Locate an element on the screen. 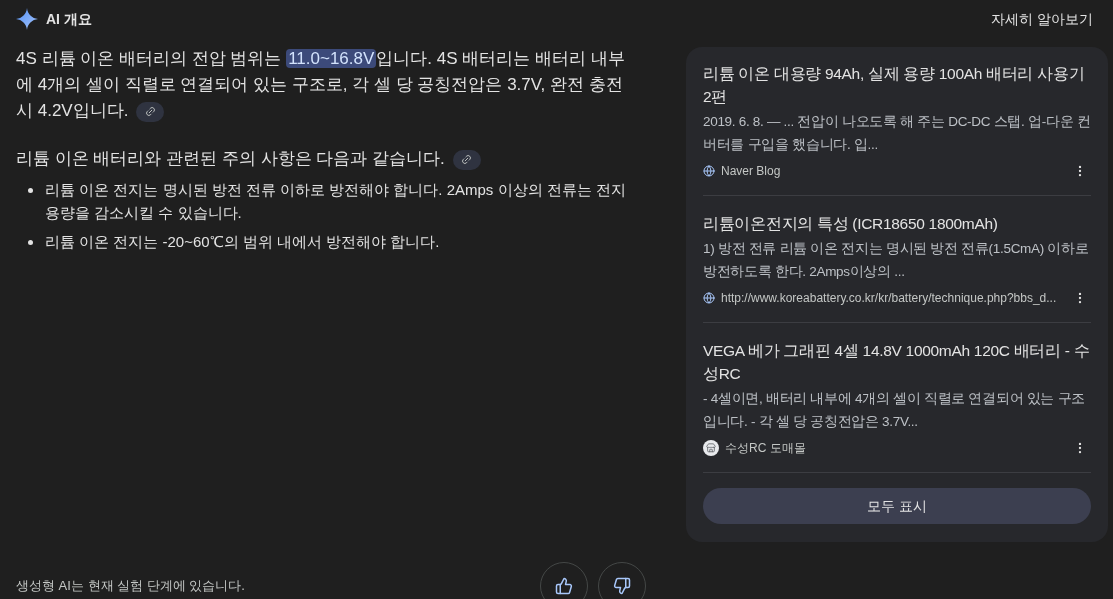  answer-paragraph: 리튬 이온 배터리와 관련된 주의 사항은 다음과 같습니다. is located at coordinates (323, 159).